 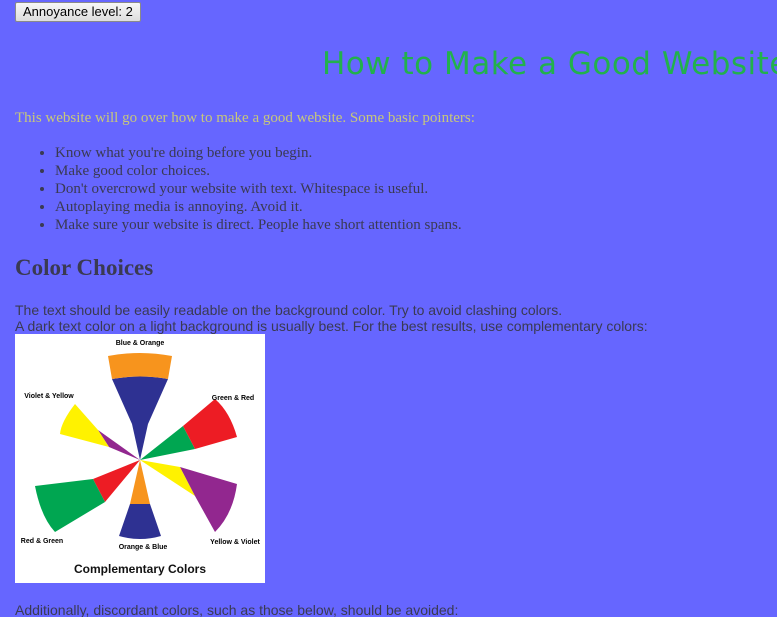 I want to click on list-item: Make good color choices., so click(x=258, y=171).